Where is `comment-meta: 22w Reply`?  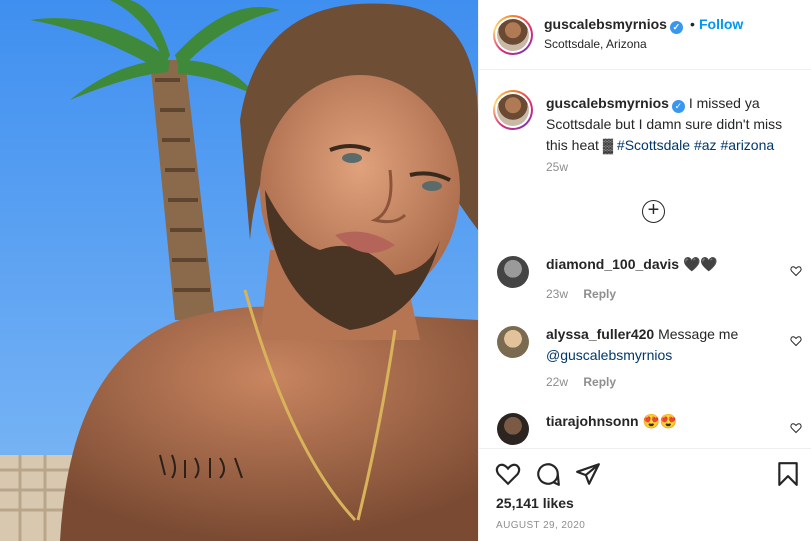
comment-meta: 22w Reply is located at coordinates (581, 382).